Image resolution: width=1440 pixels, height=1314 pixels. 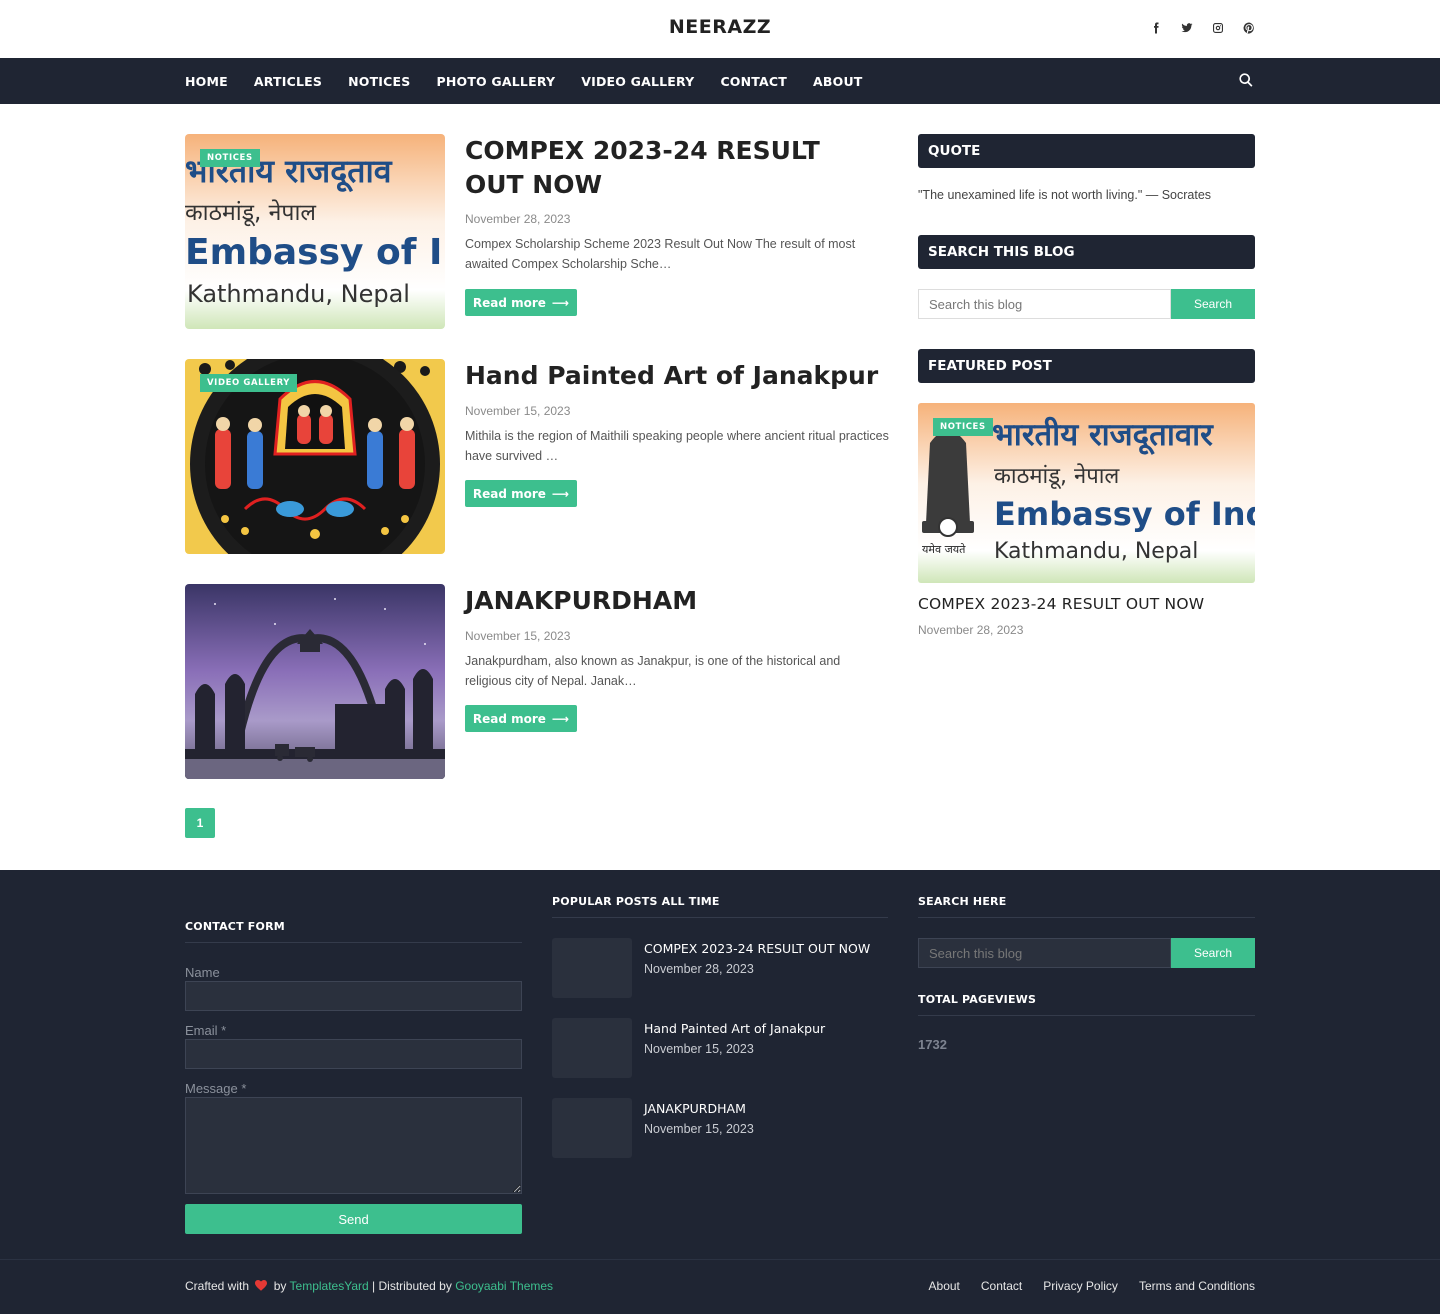 I want to click on featured-post-label: NOTICES, so click(x=963, y=427).